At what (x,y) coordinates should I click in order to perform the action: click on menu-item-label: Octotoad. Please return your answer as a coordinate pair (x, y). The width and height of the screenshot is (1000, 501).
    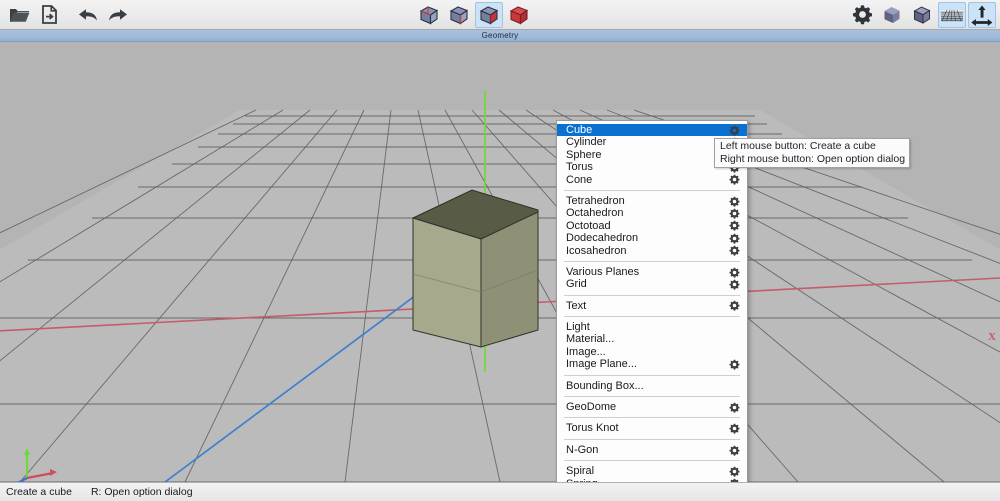
    Looking at the image, I should click on (588, 225).